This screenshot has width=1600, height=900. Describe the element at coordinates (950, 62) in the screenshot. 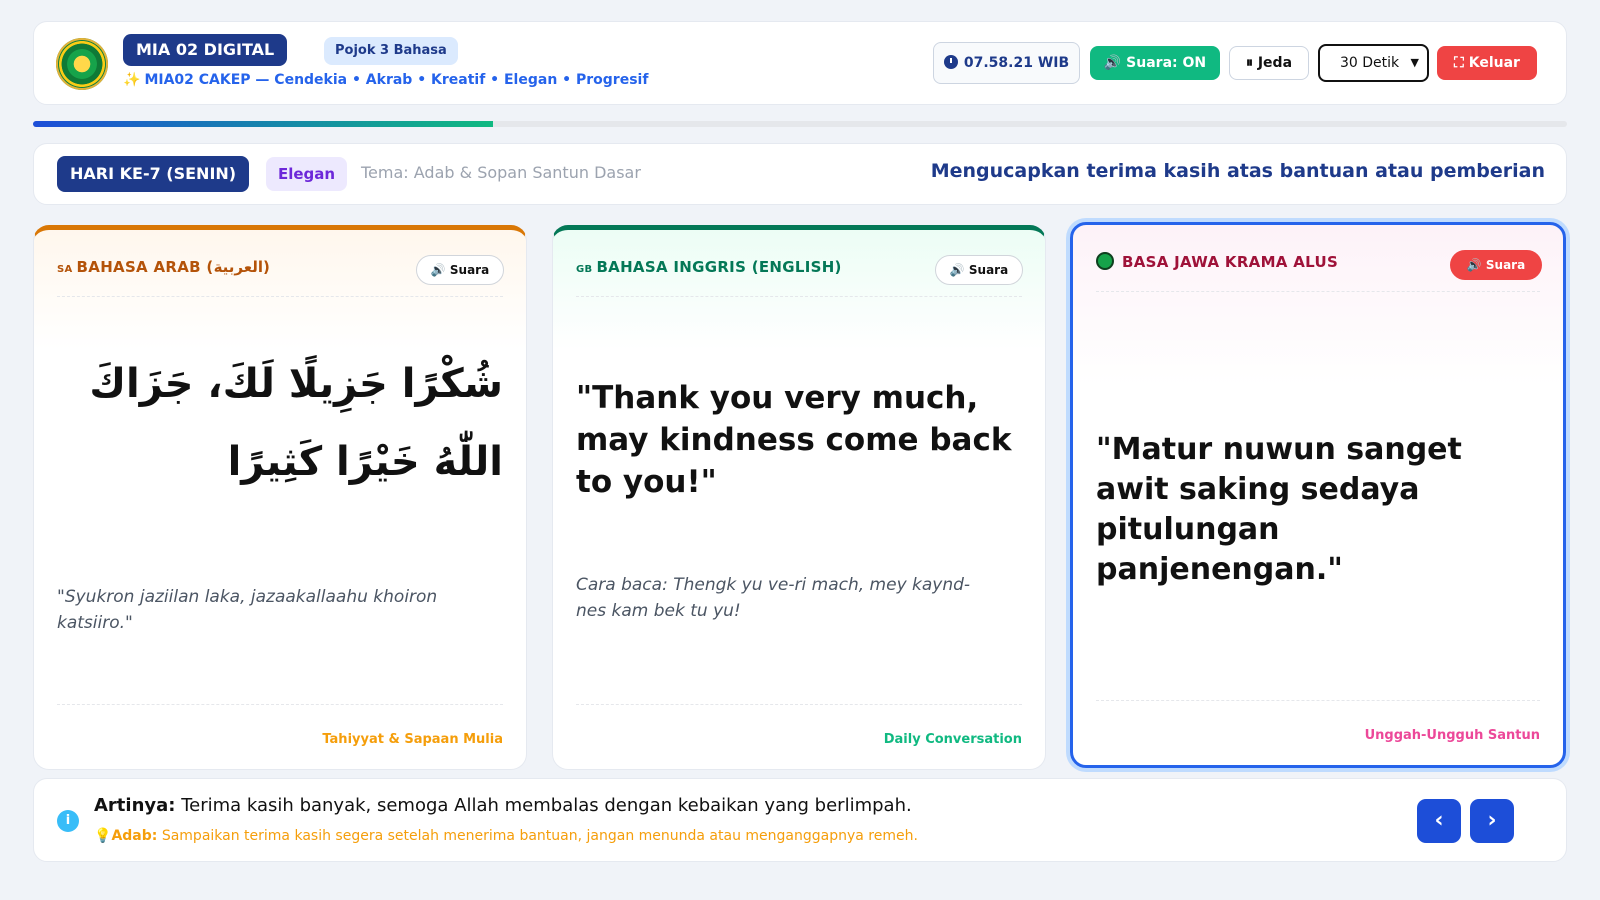

I see `clock-icon` at that location.